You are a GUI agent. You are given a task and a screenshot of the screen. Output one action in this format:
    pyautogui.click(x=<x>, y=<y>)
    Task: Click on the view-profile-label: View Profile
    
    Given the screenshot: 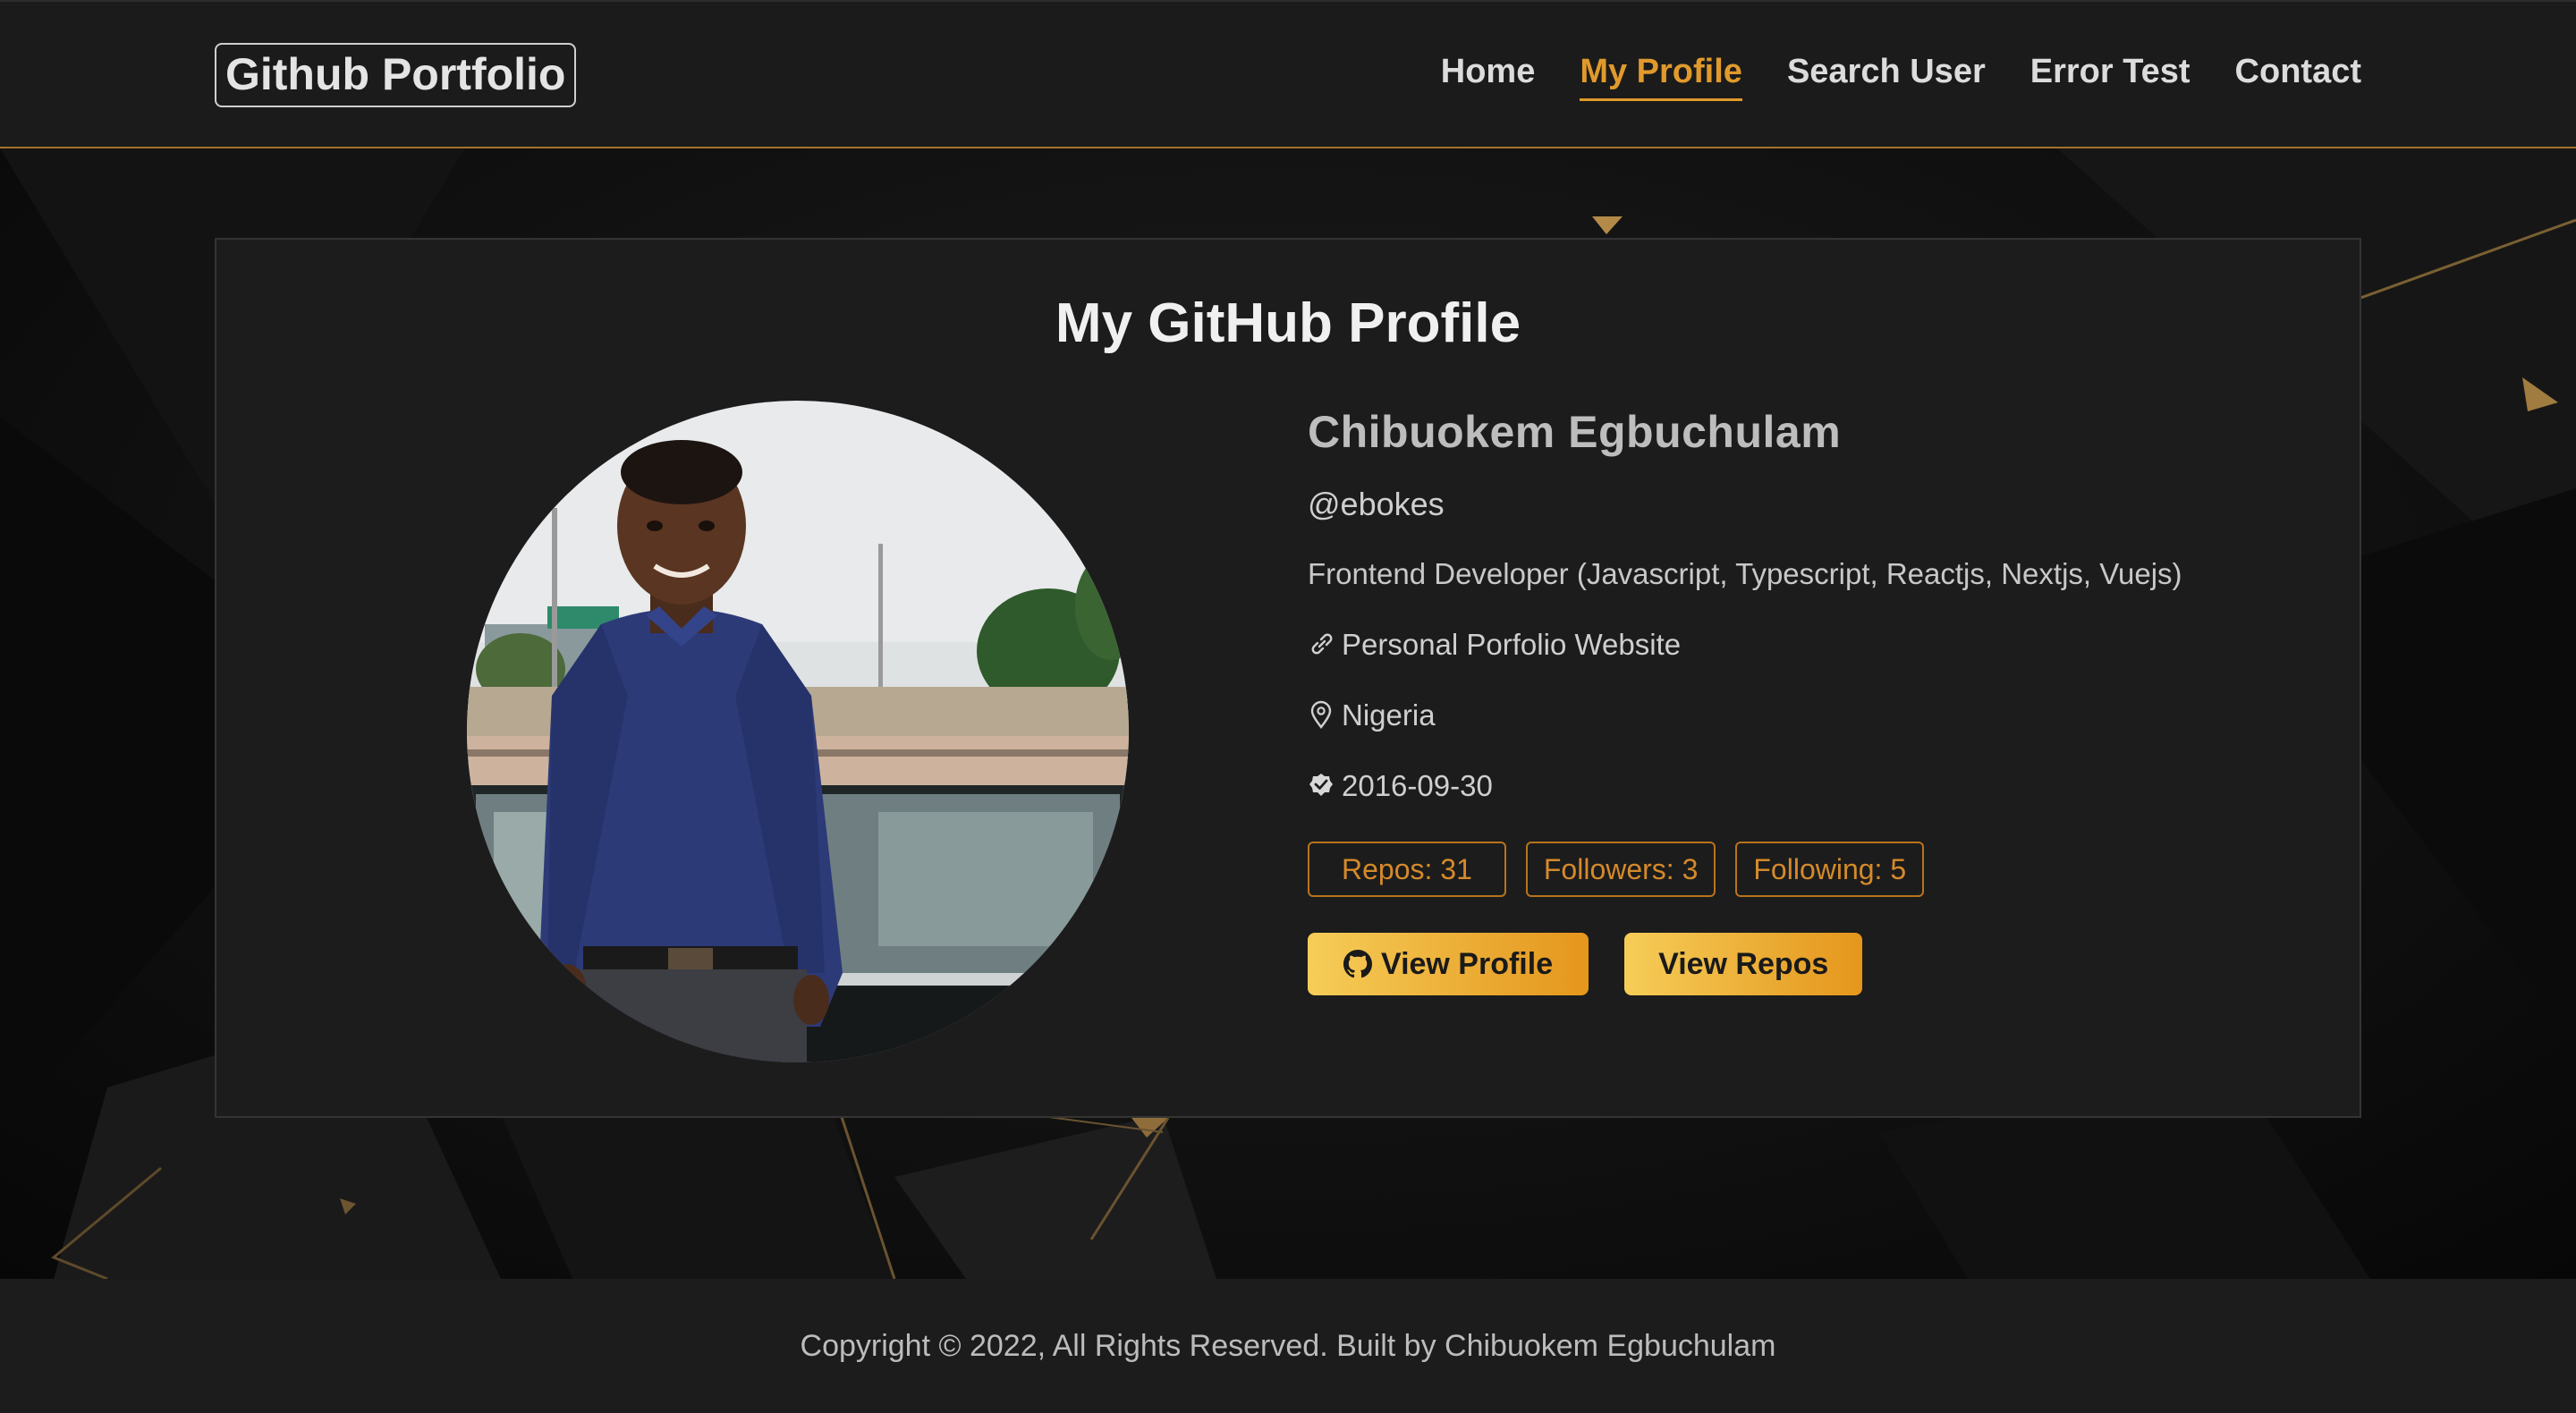 What is the action you would take?
    pyautogui.click(x=1467, y=963)
    